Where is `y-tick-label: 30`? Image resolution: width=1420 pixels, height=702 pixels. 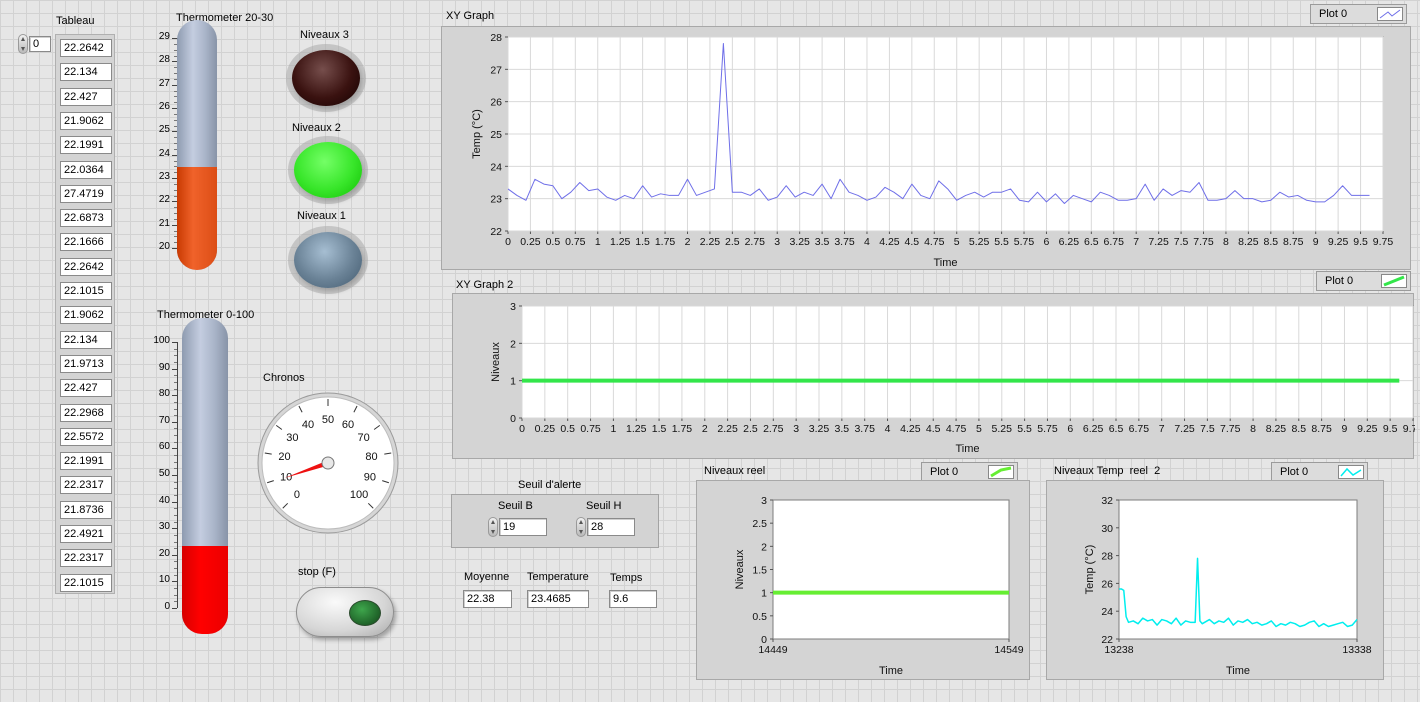
y-tick-label: 30 is located at coordinates (1107, 529).